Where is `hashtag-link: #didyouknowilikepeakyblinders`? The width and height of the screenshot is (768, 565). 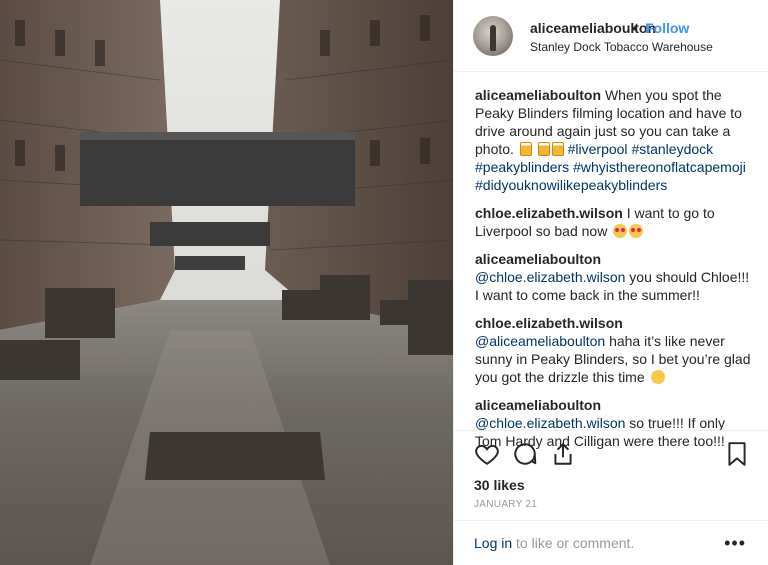 hashtag-link: #didyouknowilikepeakyblinders is located at coordinates (571, 185).